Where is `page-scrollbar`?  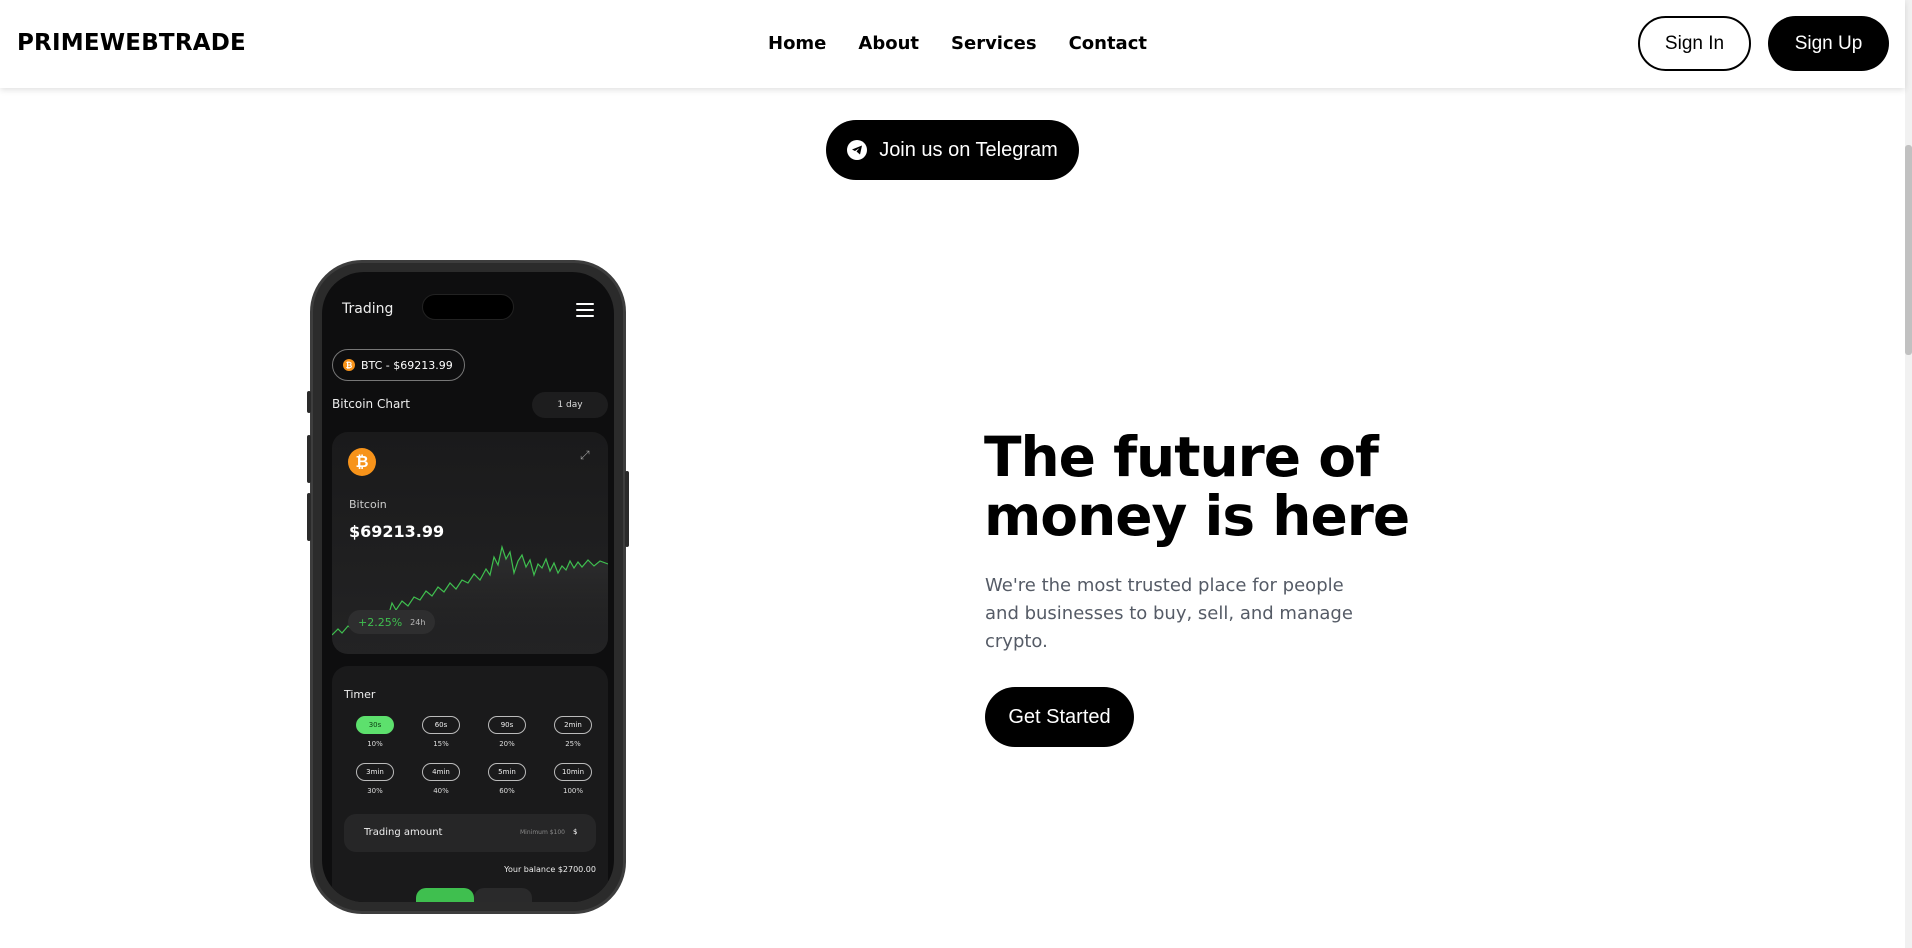 page-scrollbar is located at coordinates (1908, 474).